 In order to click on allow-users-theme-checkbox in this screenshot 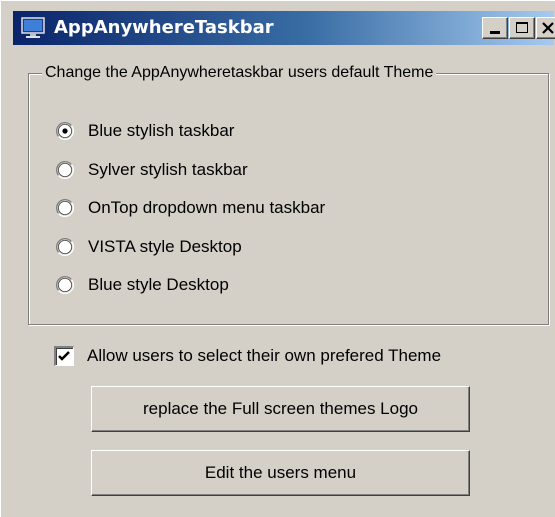, I will do `click(64, 356)`.